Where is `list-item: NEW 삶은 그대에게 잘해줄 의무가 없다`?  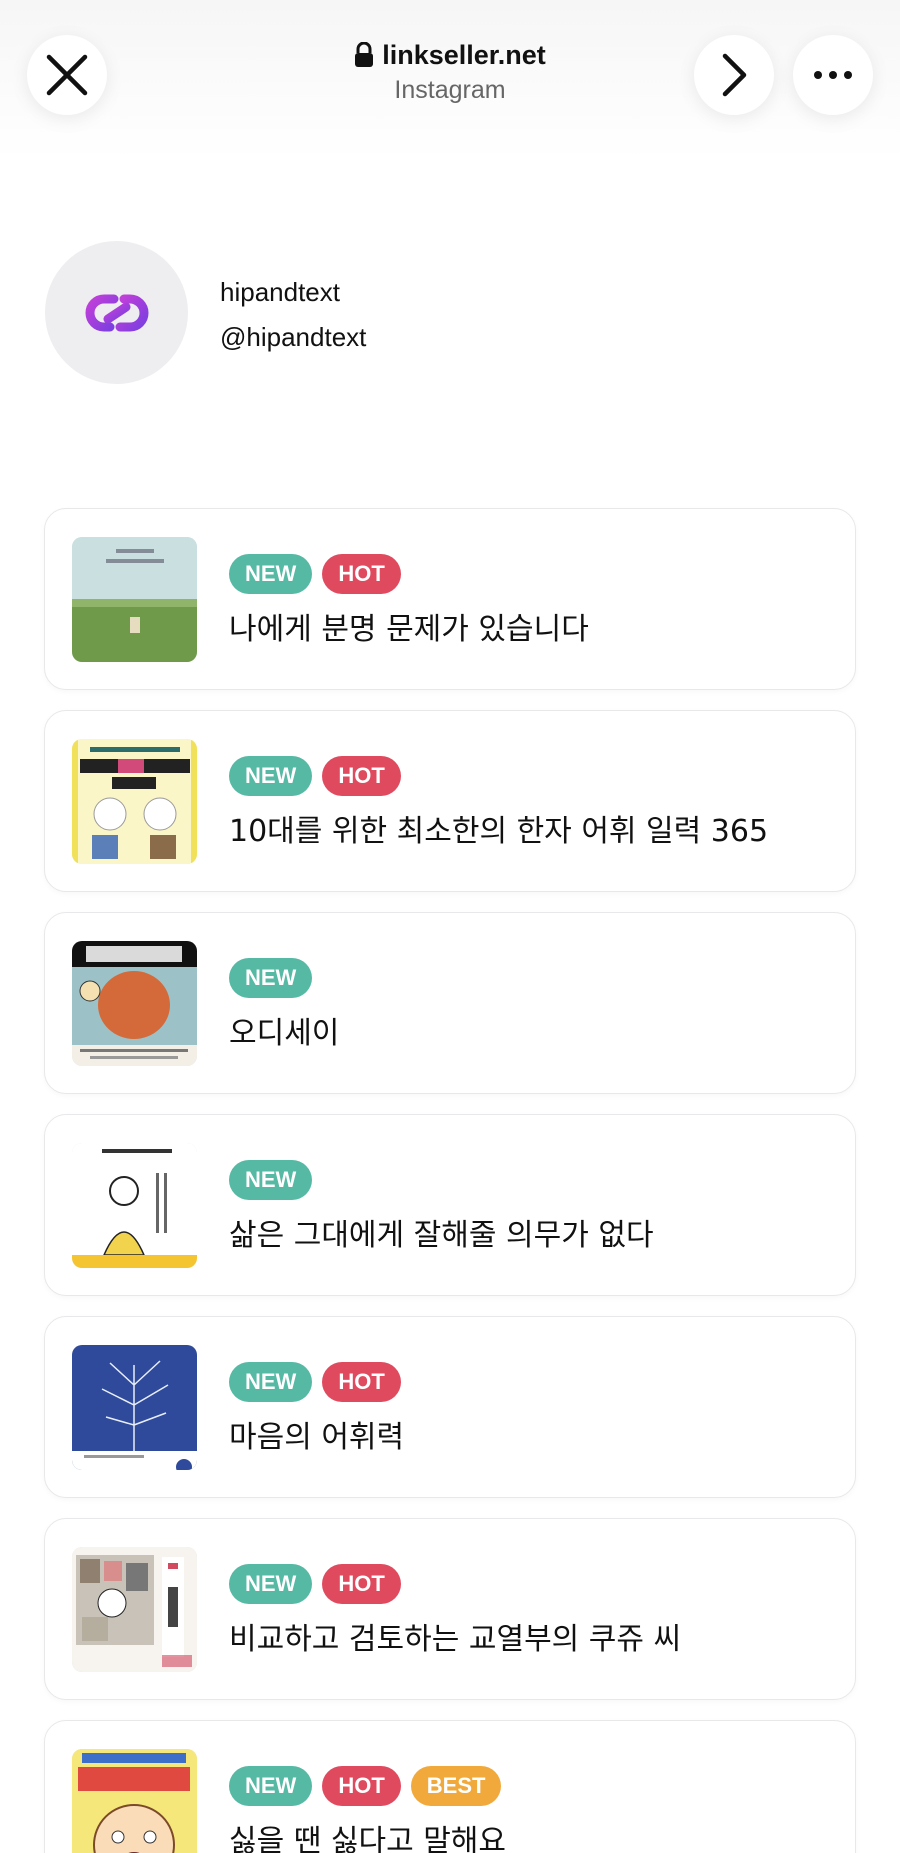
list-item: NEW 삶은 그대에게 잘해줄 의무가 없다 is located at coordinates (450, 1205).